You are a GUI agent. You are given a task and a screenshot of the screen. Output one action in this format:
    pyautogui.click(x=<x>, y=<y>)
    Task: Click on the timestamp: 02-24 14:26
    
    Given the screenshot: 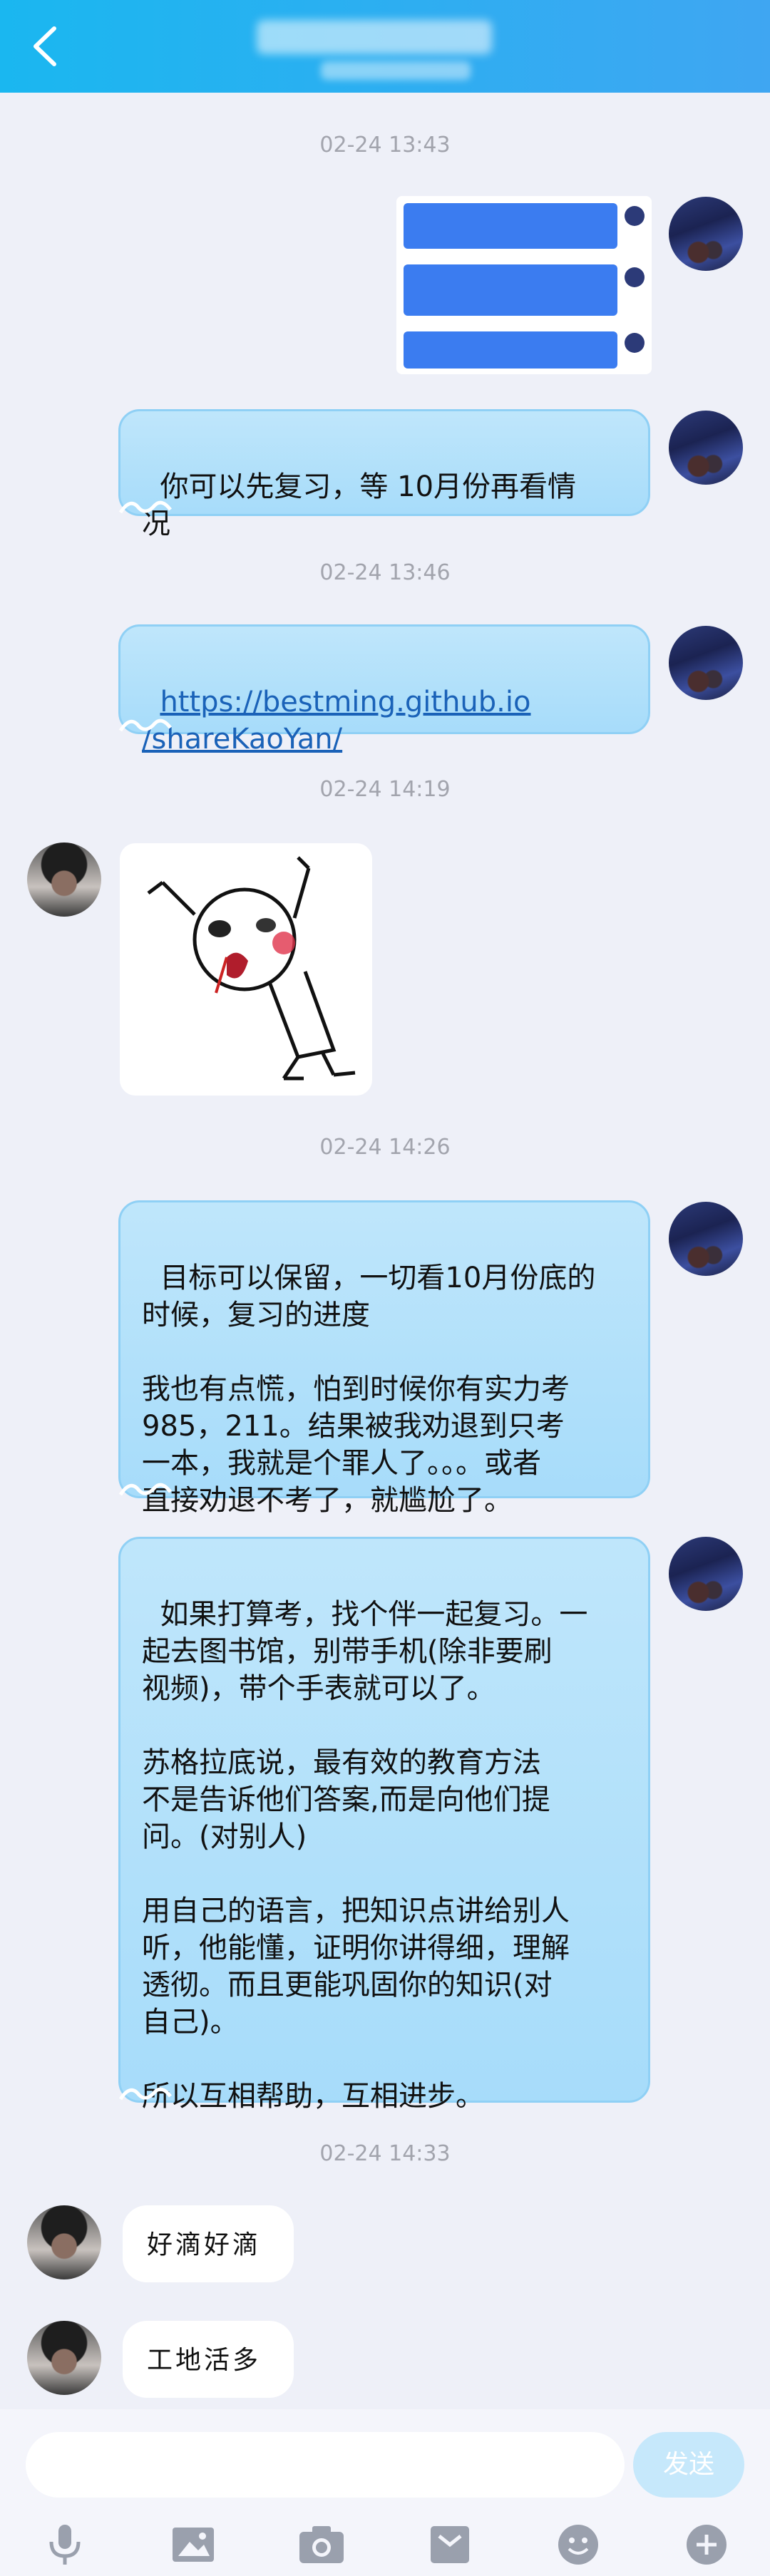 What is the action you would take?
    pyautogui.click(x=385, y=1147)
    